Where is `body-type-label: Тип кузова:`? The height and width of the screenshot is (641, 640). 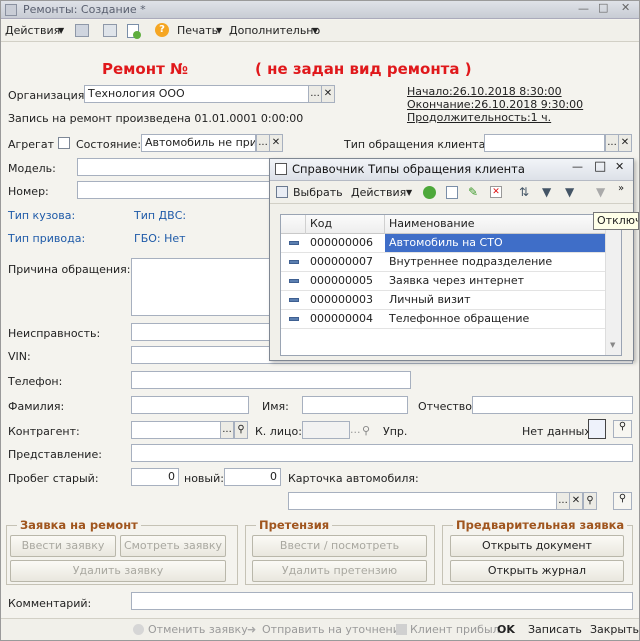 body-type-label: Тип кузова: is located at coordinates (42, 215).